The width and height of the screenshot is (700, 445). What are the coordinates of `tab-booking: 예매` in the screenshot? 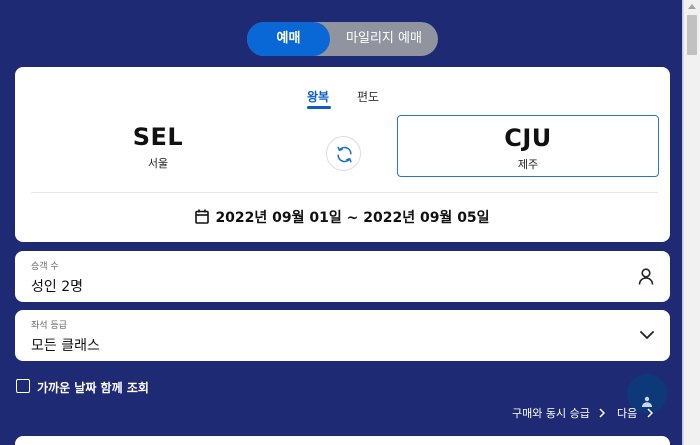 It's located at (288, 39).